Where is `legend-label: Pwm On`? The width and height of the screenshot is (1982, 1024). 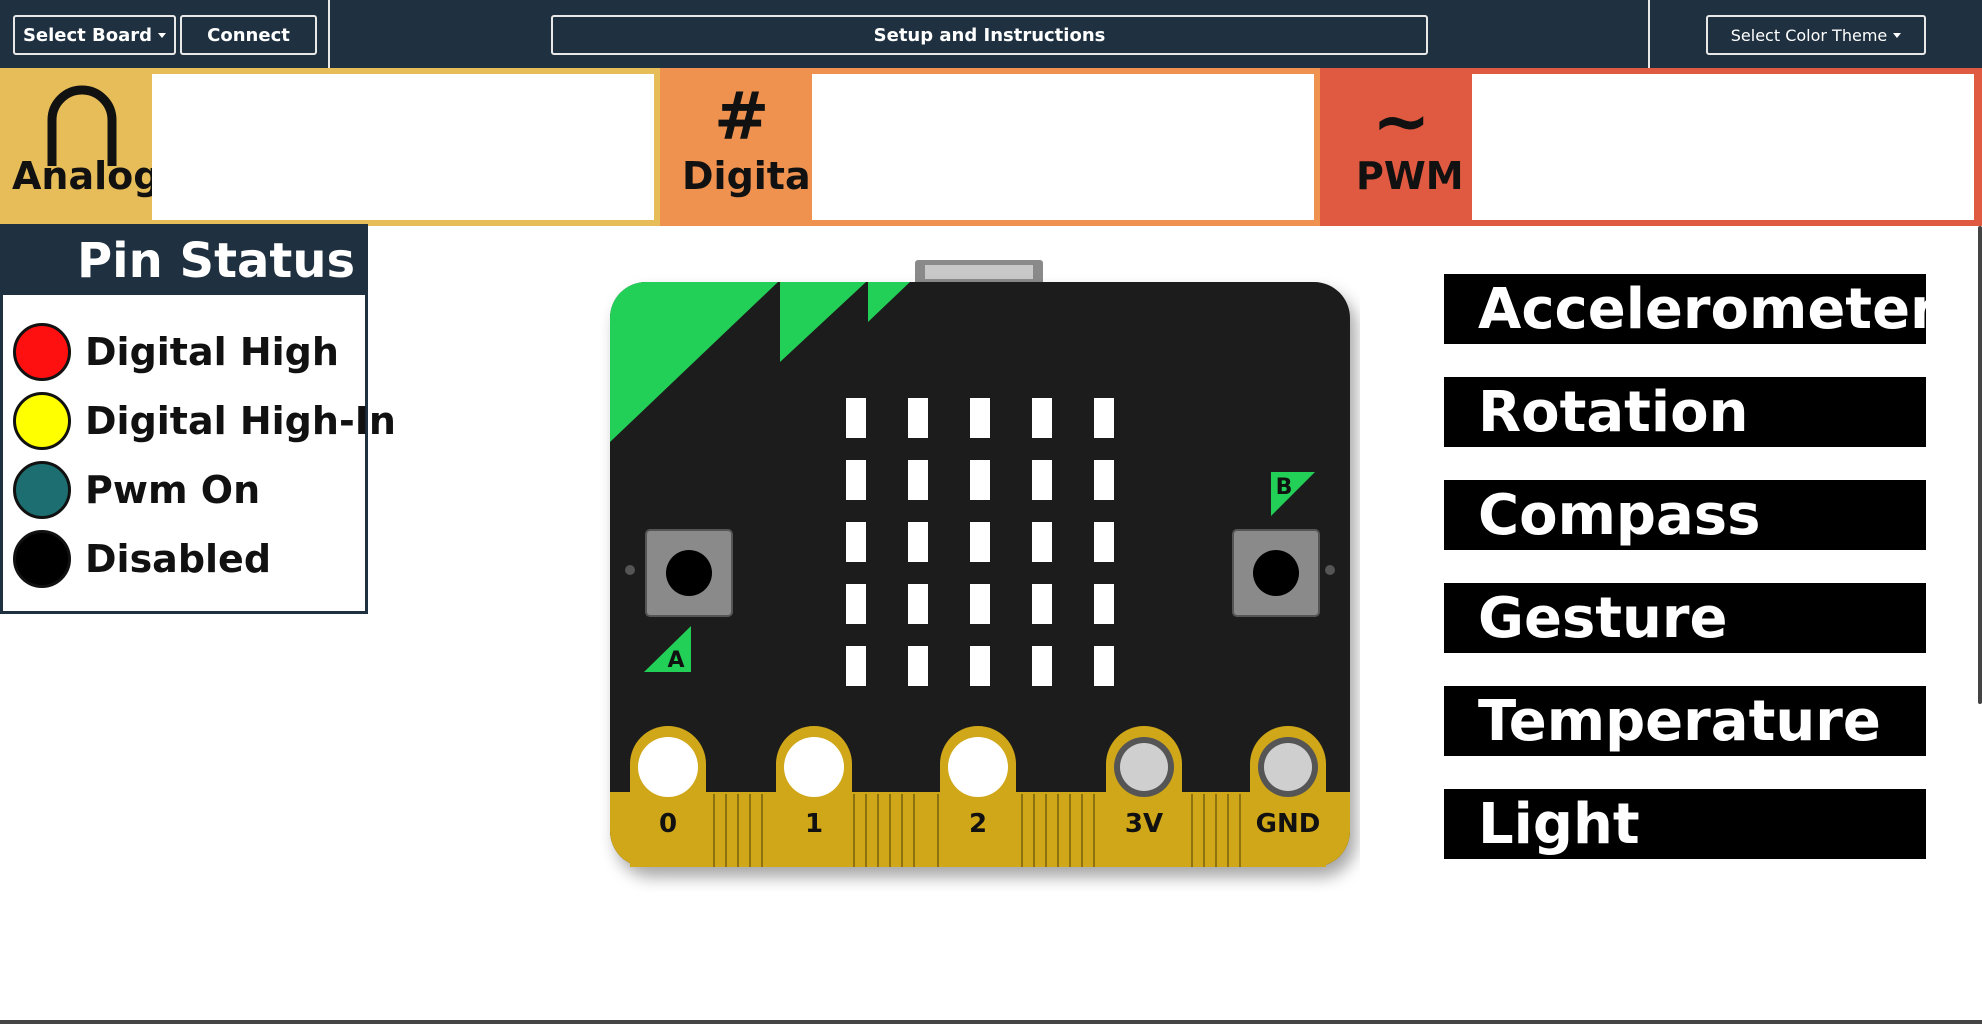 legend-label: Pwm On is located at coordinates (173, 490).